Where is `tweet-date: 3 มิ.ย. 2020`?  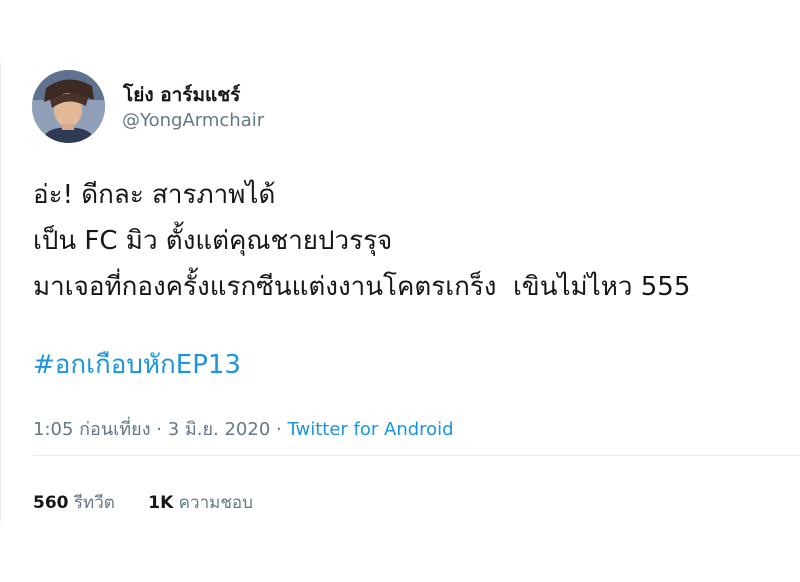
tweet-date: 3 มิ.ย. 2020 is located at coordinates (219, 429).